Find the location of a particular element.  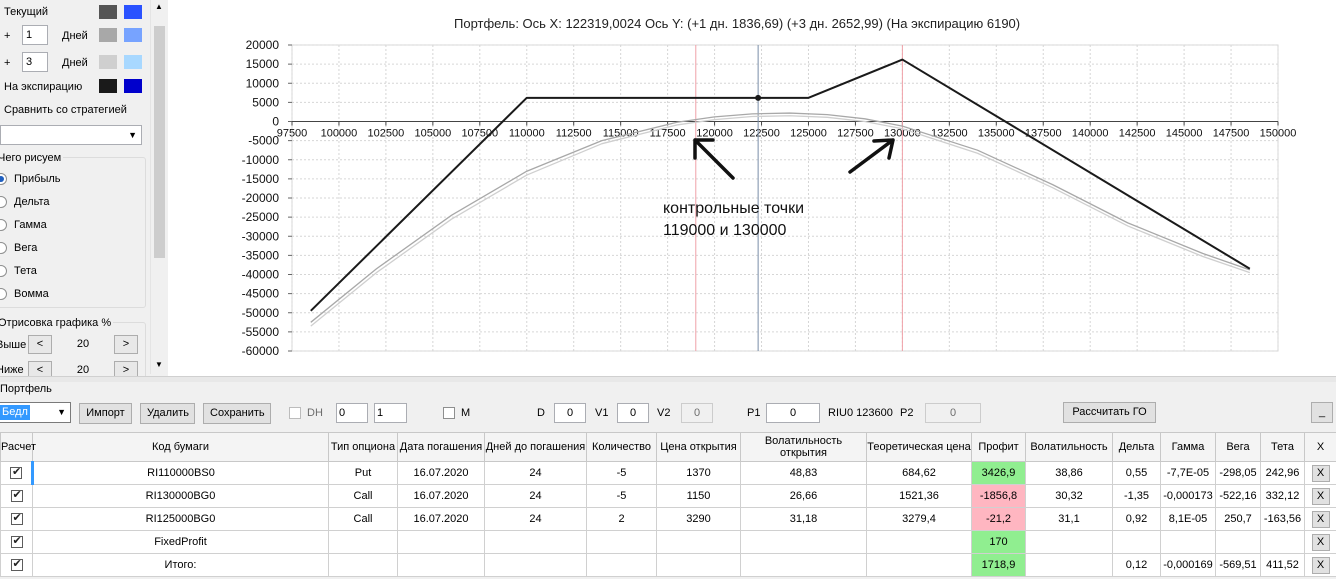

cell-type: Put is located at coordinates (363, 473).